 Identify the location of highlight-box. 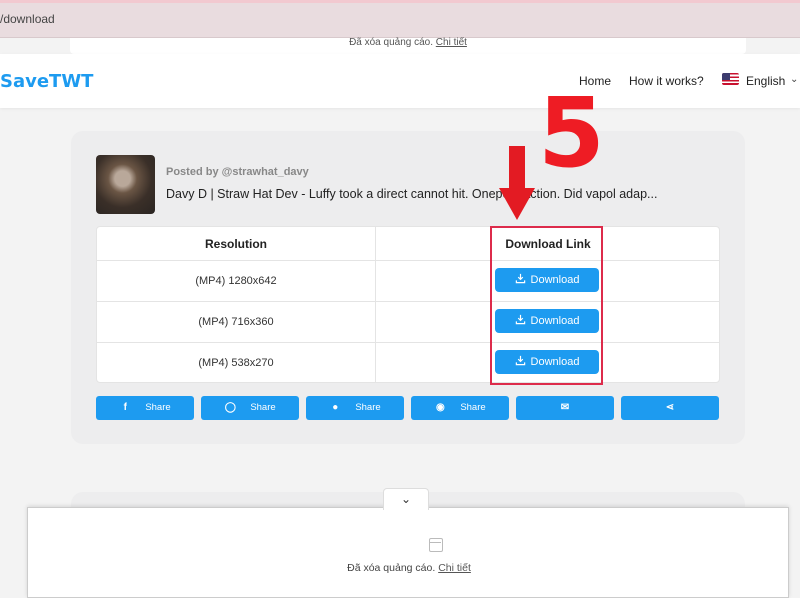
(546, 305).